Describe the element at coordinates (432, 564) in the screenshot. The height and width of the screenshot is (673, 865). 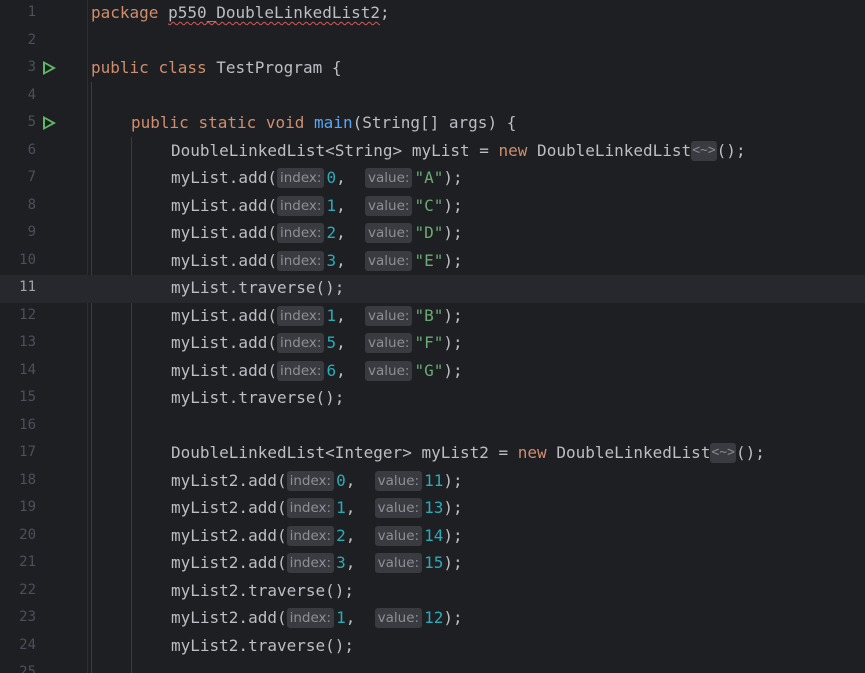
I see `code-line: 21 myList2.add(index: 3, value: 15);` at that location.